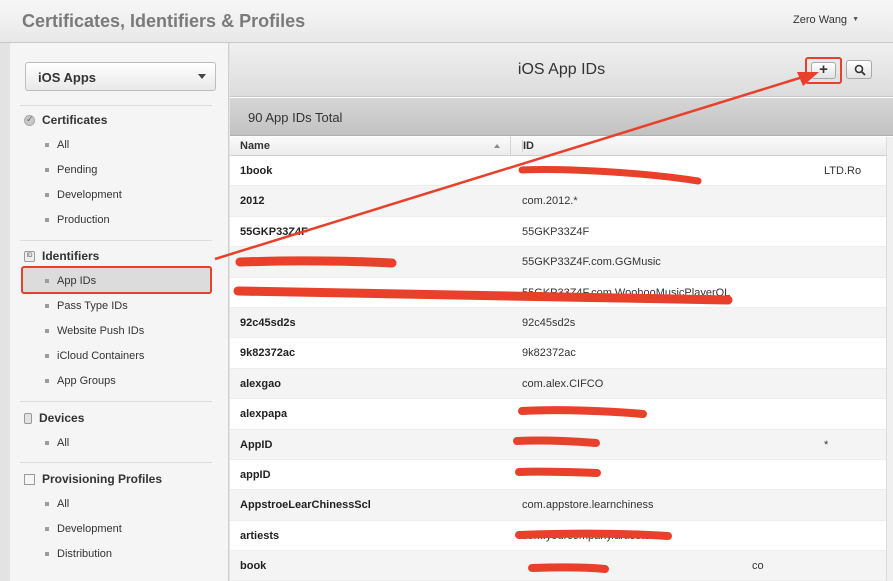  What do you see at coordinates (295, 117) in the screenshot?
I see `total-count: 90 App IDs Total` at bounding box center [295, 117].